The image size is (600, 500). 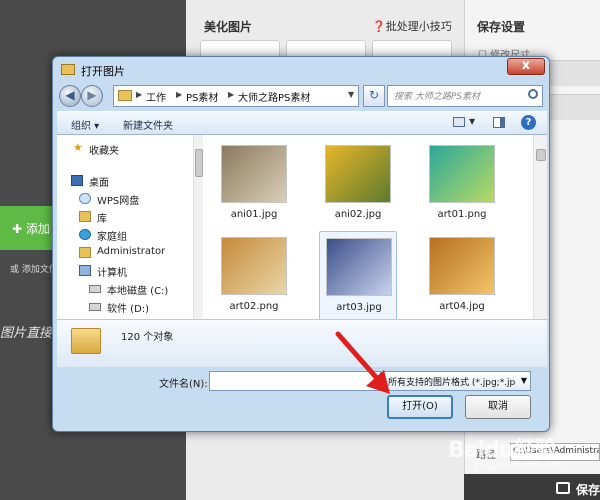 I want to click on add-folder-hint: 或 添加文件夹, so click(x=34, y=268).